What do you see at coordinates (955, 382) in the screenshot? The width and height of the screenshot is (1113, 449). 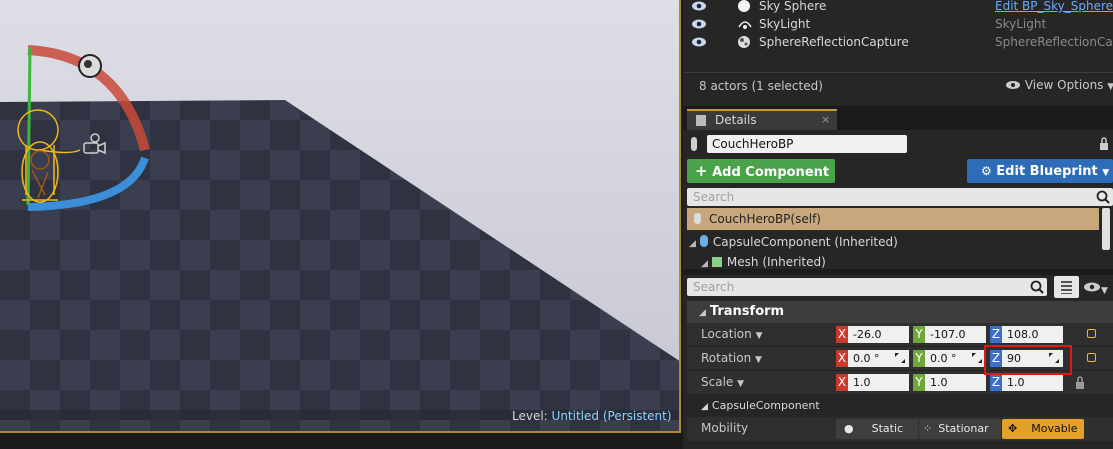 I see `scale-y-field: 1.0` at bounding box center [955, 382].